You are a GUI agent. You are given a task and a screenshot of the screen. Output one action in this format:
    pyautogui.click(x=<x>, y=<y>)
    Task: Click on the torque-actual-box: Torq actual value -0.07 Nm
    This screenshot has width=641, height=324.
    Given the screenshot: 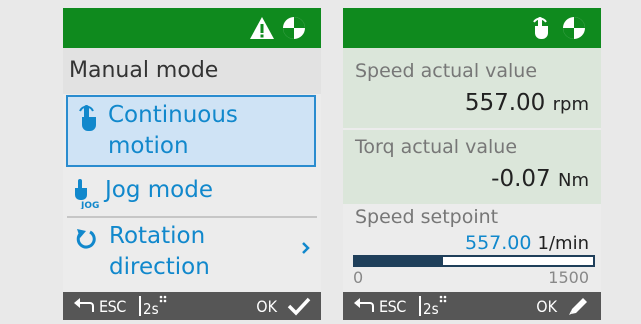 What is the action you would take?
    pyautogui.click(x=472, y=167)
    